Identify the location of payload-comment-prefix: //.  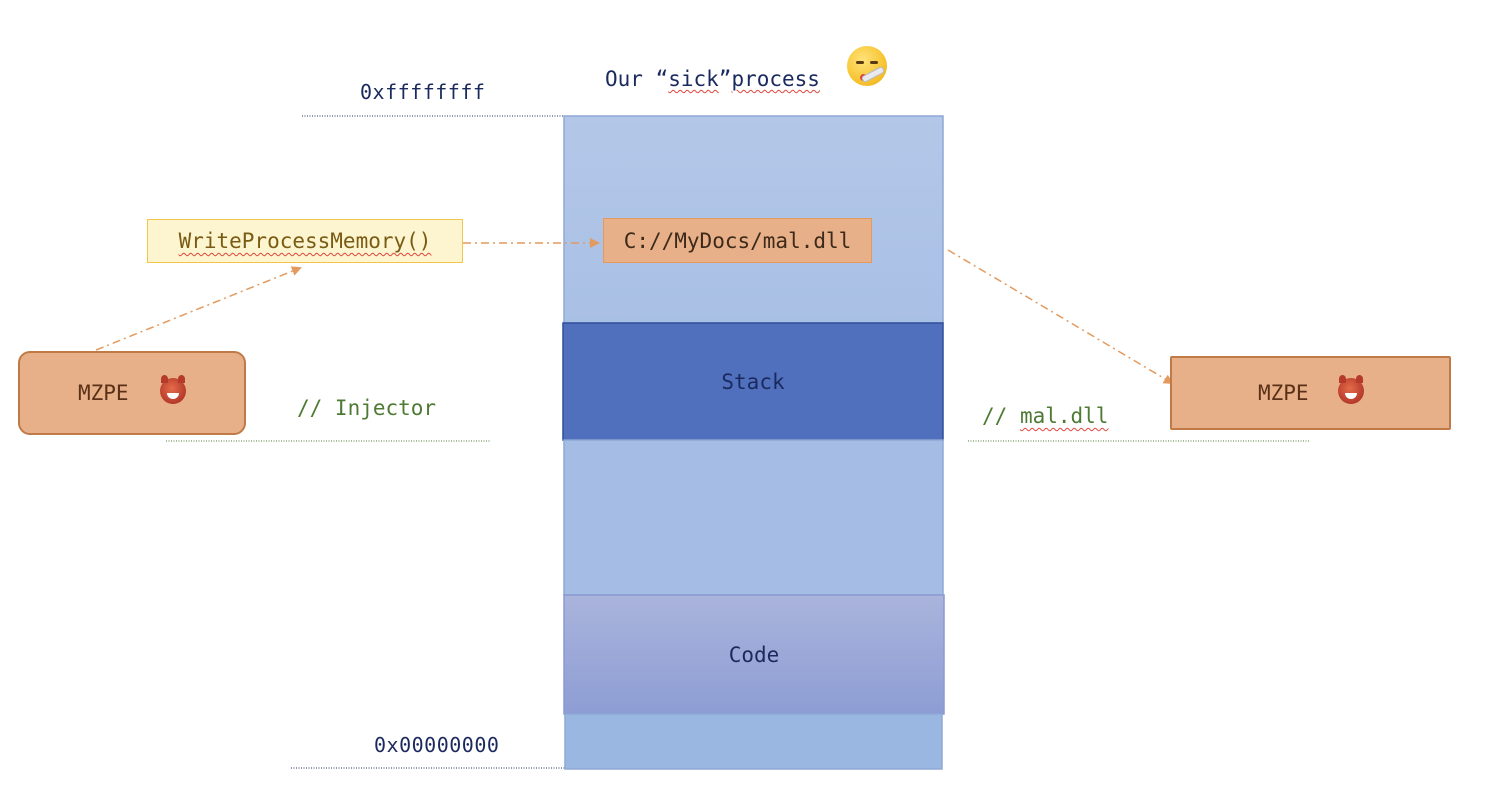
(1001, 416).